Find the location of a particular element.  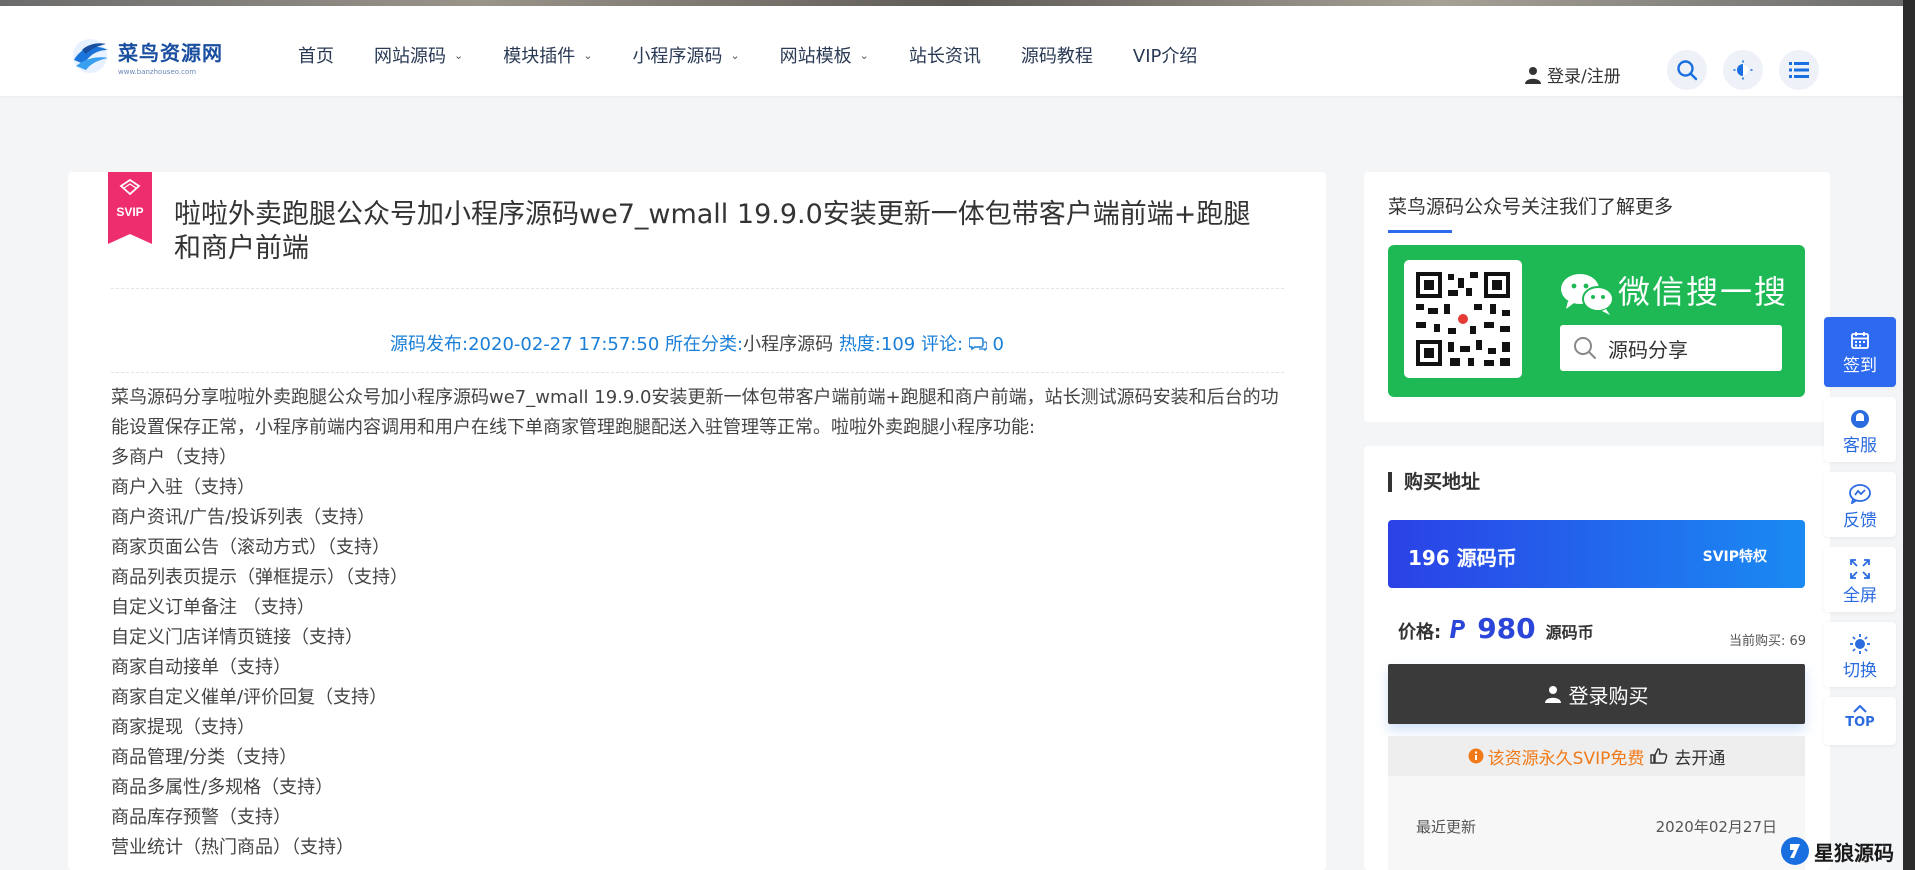

nav-home-label: 首页 is located at coordinates (316, 56).